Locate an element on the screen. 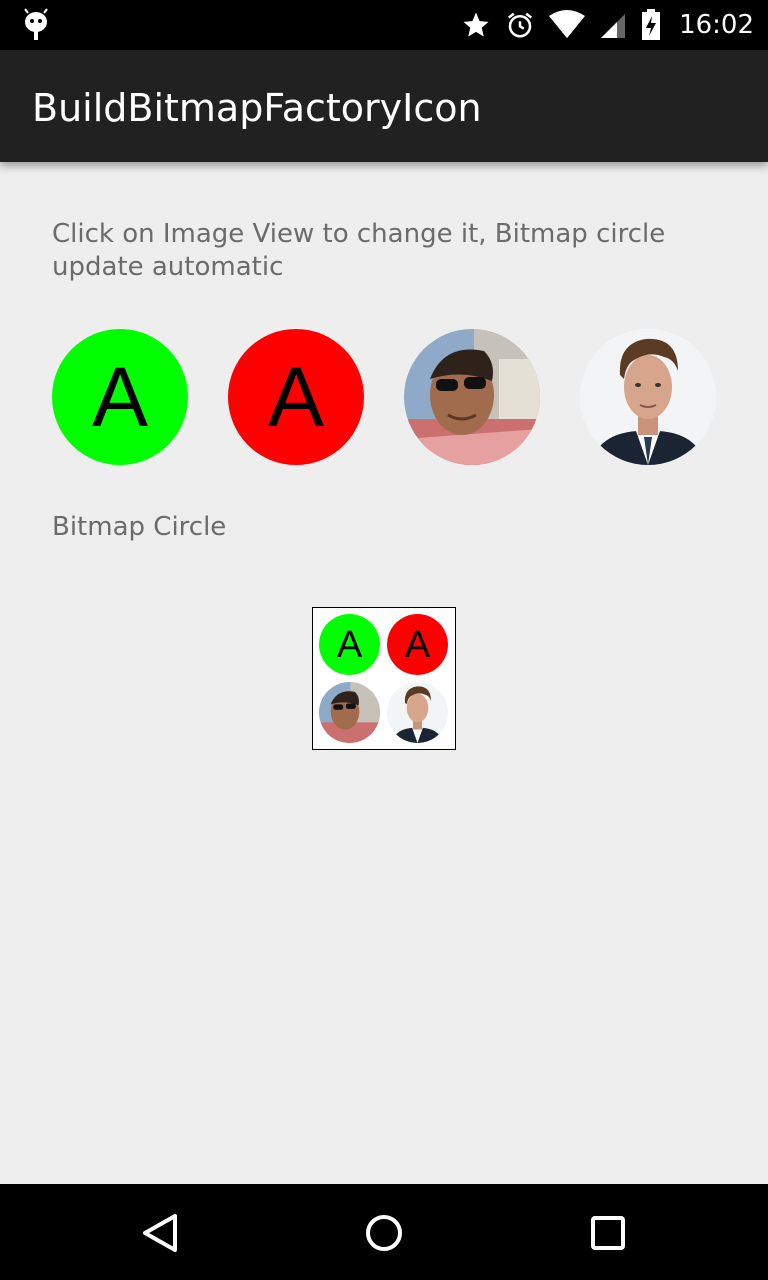 The height and width of the screenshot is (1280, 768). wifi-icon is located at coordinates (567, 24).